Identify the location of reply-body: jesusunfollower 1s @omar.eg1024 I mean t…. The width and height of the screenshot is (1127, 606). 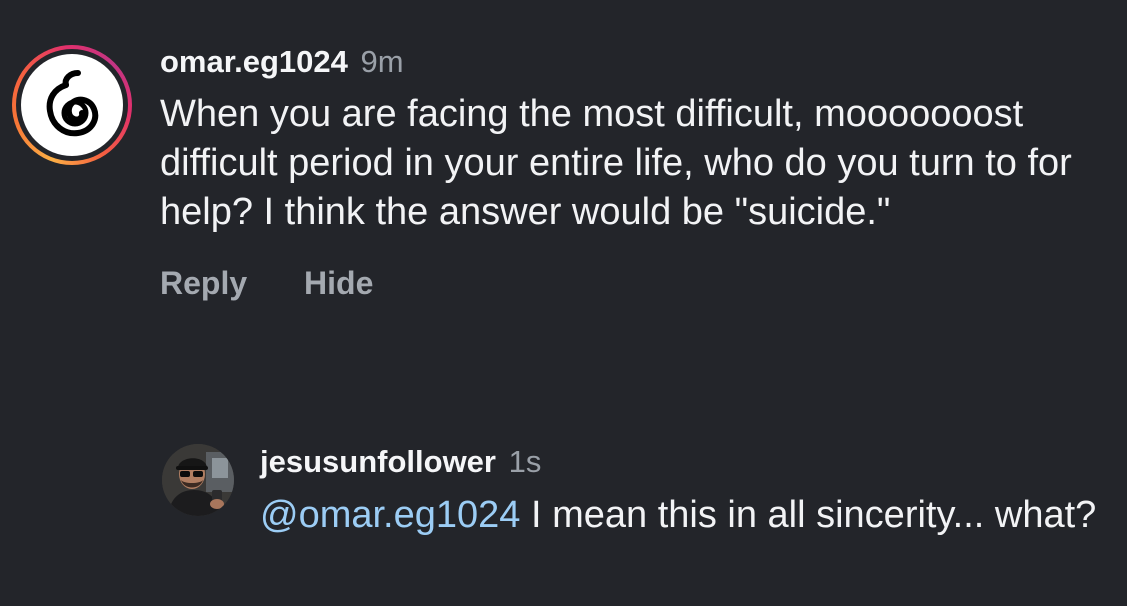
(690, 489).